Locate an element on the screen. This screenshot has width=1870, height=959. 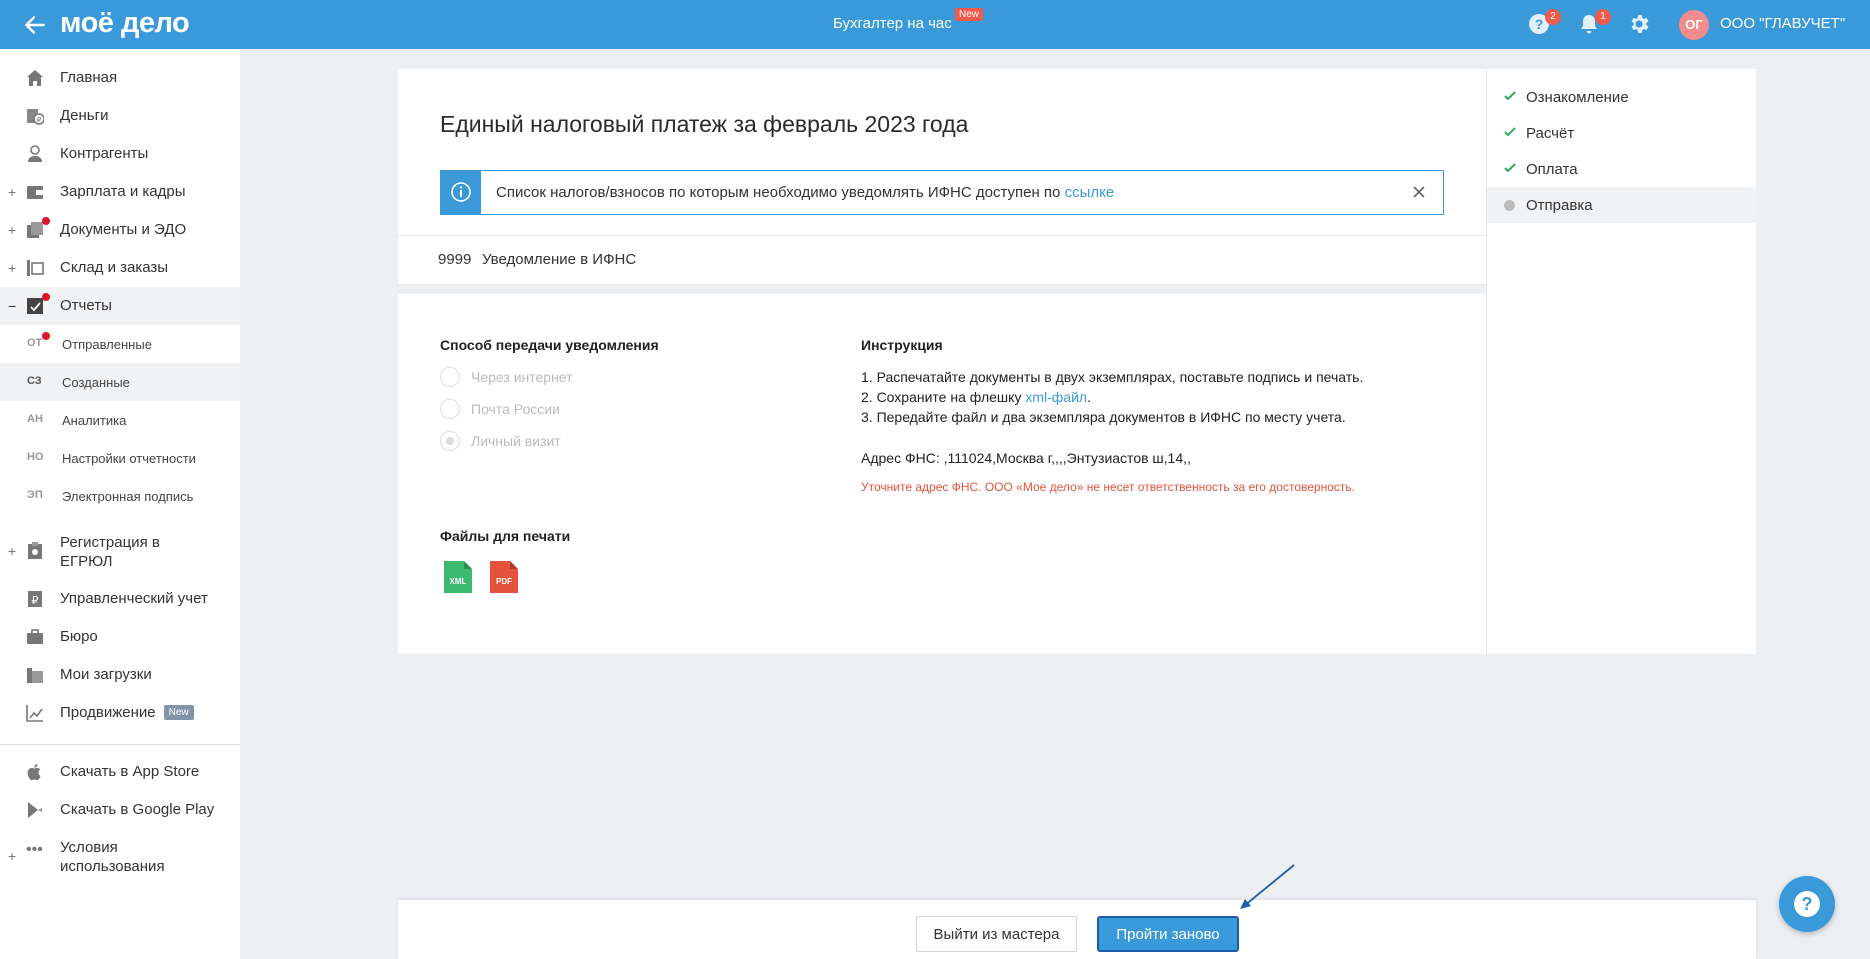
step-label: Оплата is located at coordinates (1552, 169).